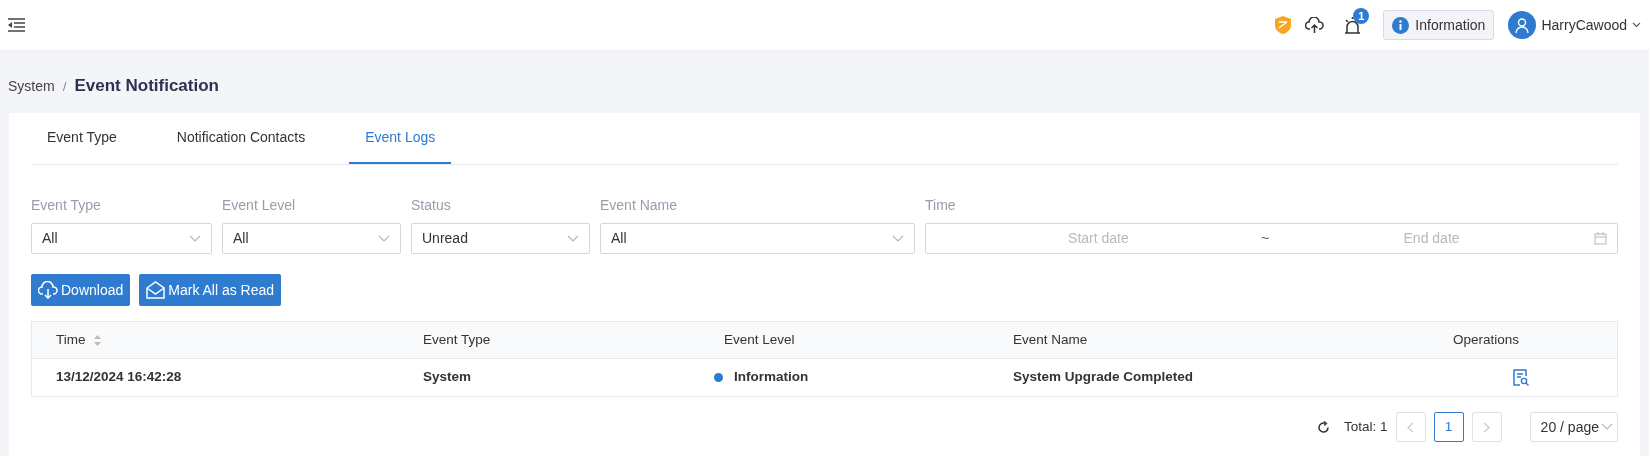  I want to click on select-field: Unread, so click(500, 238).